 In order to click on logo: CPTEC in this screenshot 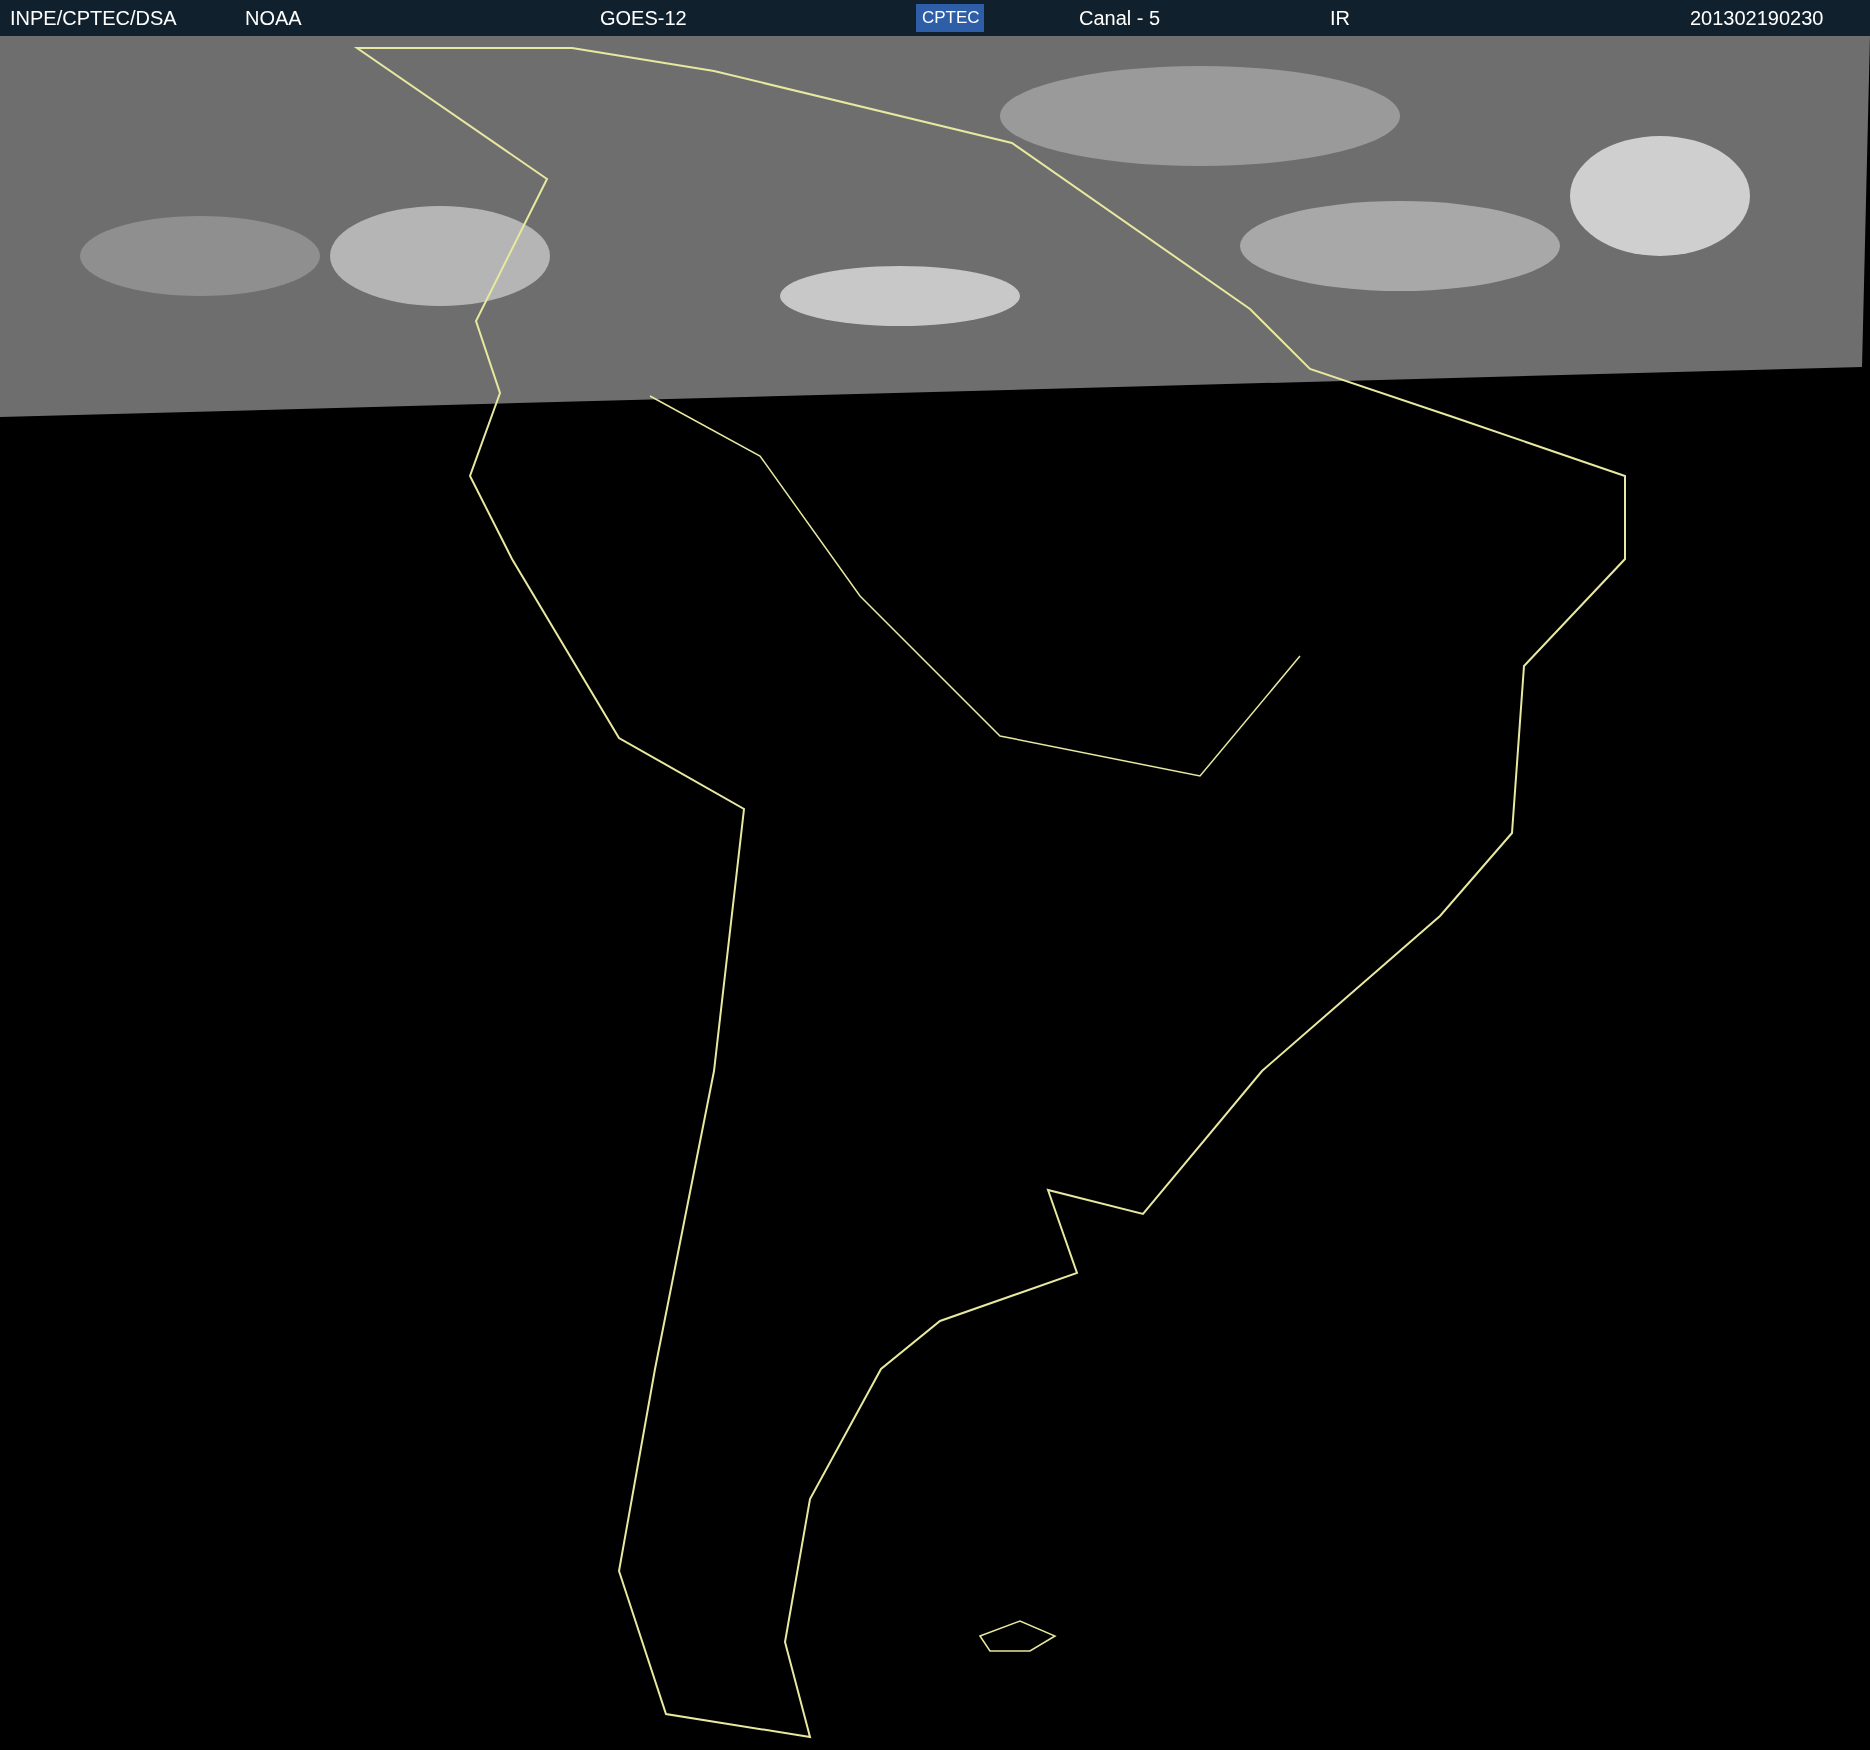, I will do `click(950, 18)`.